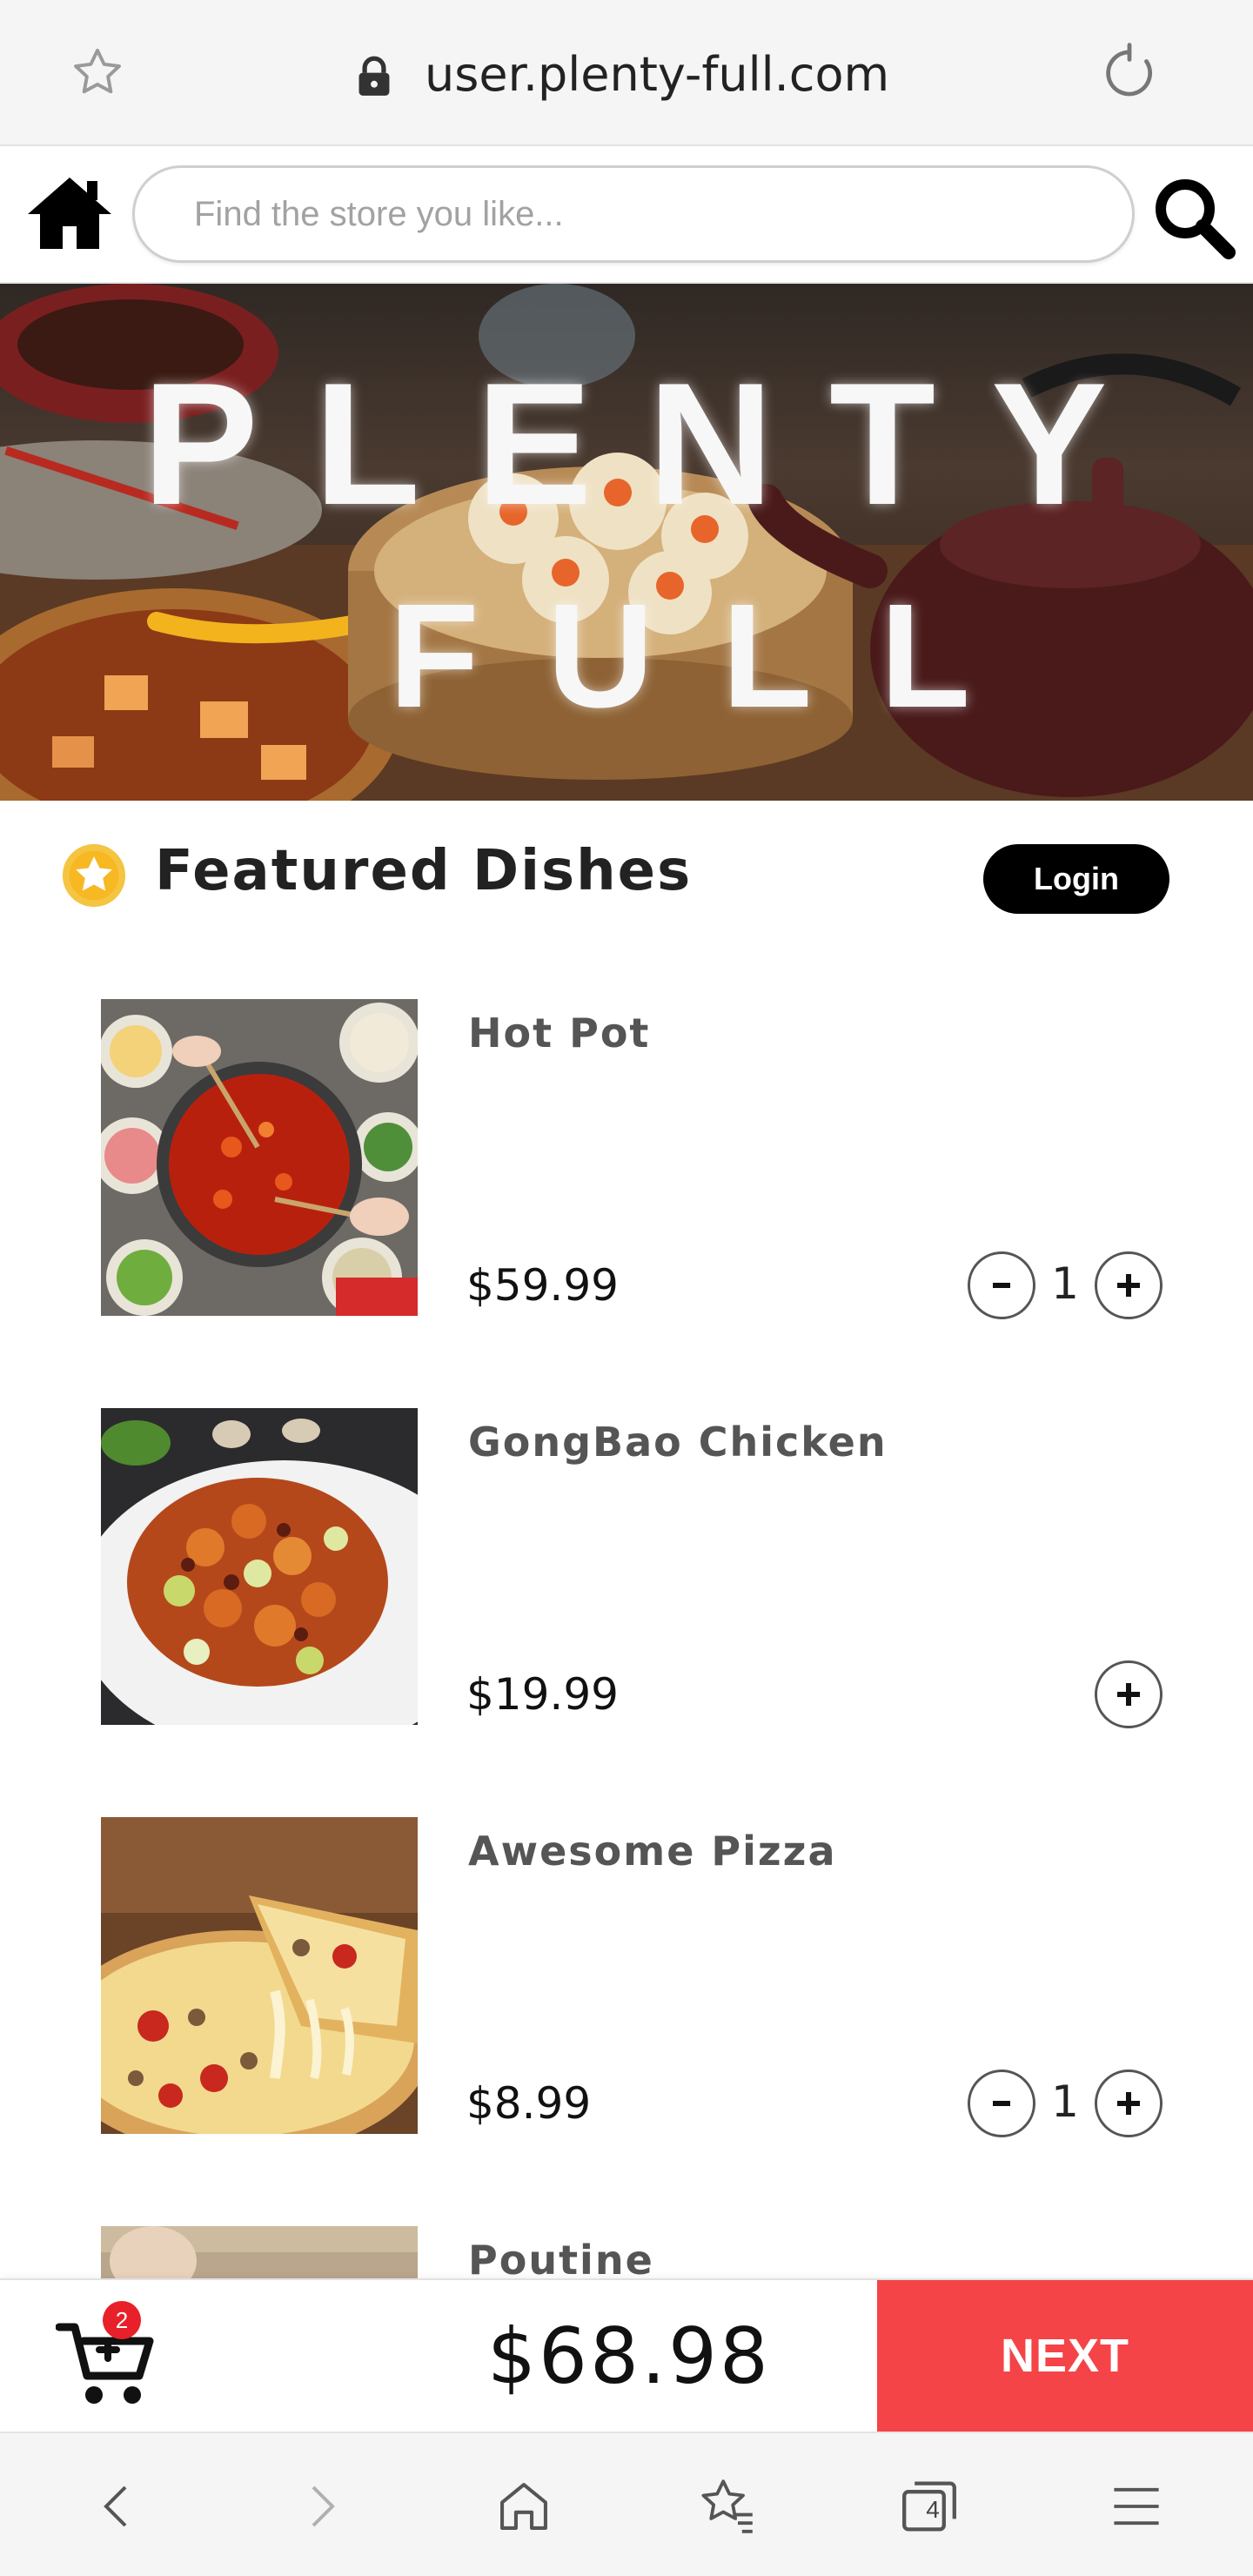 This screenshot has width=1253, height=2576. I want to click on browser-bottom-nav: 4, so click(626, 2504).